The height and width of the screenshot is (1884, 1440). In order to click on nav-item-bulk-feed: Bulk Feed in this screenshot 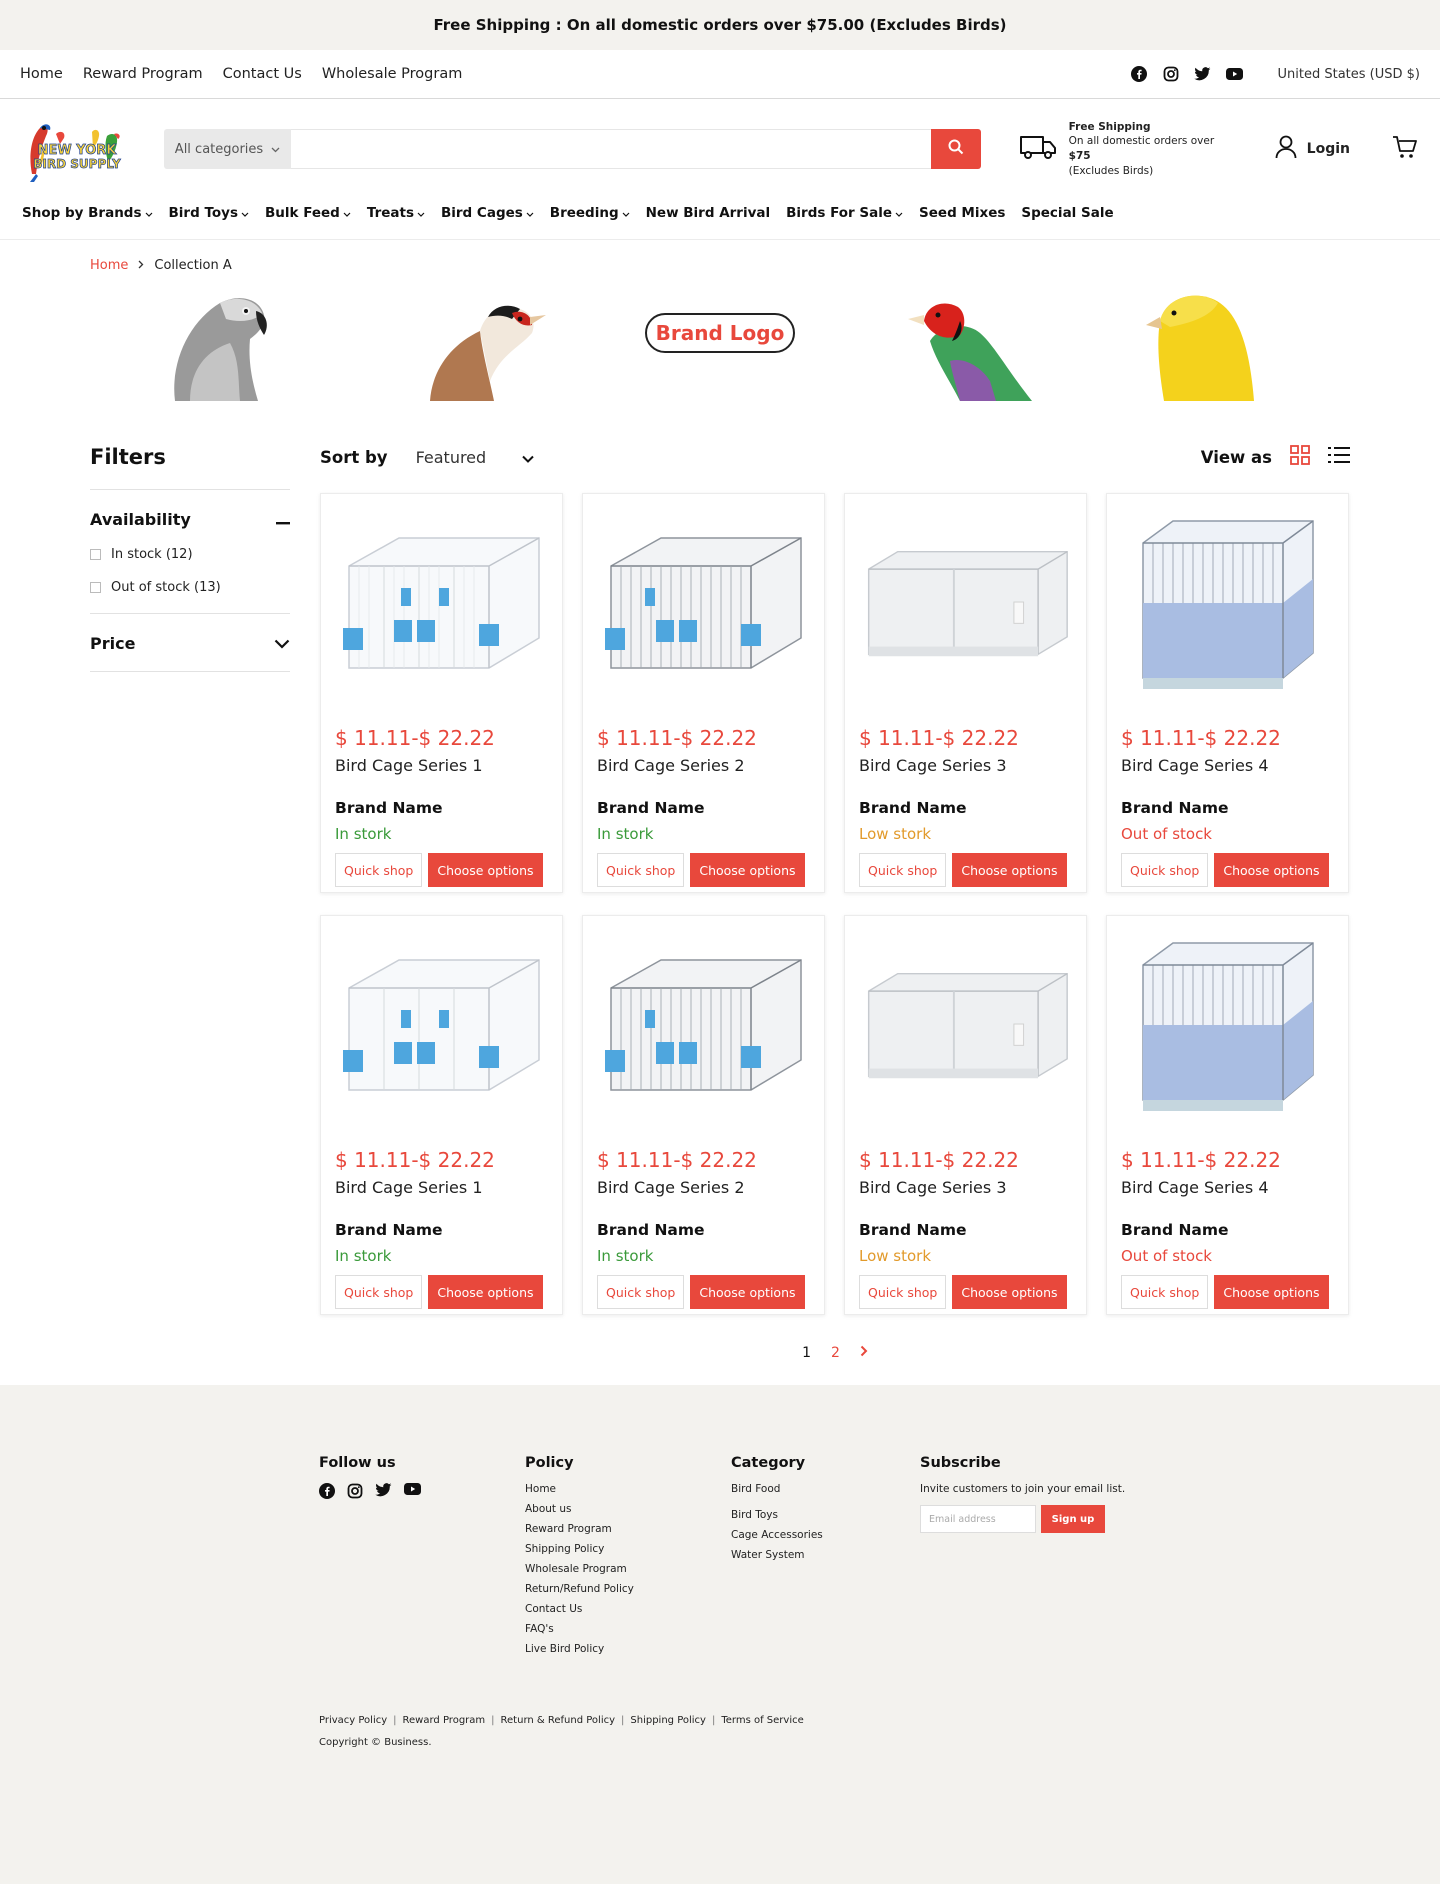, I will do `click(308, 213)`.